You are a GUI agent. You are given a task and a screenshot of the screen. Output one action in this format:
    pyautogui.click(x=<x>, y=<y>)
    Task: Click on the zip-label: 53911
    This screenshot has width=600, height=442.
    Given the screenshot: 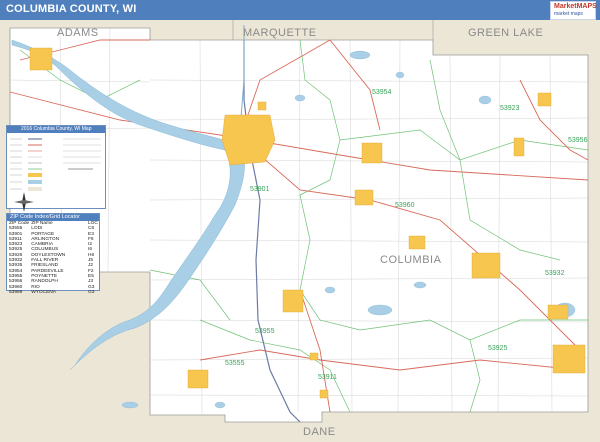 What is the action you would take?
    pyautogui.click(x=327, y=377)
    